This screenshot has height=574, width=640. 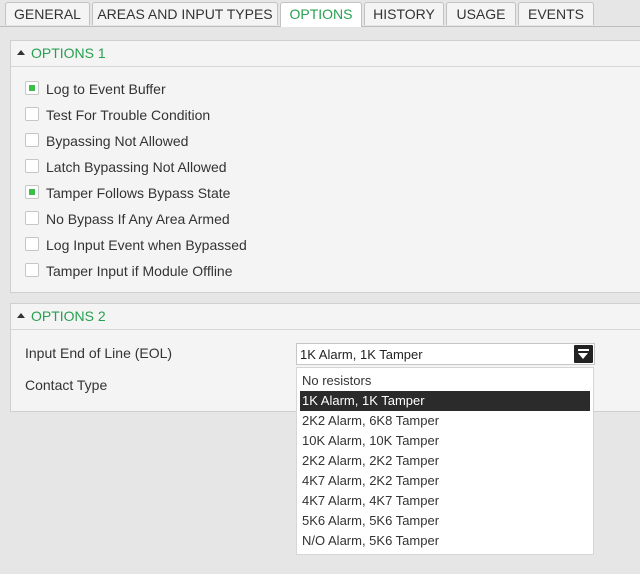 I want to click on contact-type-label: Contact Type, so click(x=66, y=385).